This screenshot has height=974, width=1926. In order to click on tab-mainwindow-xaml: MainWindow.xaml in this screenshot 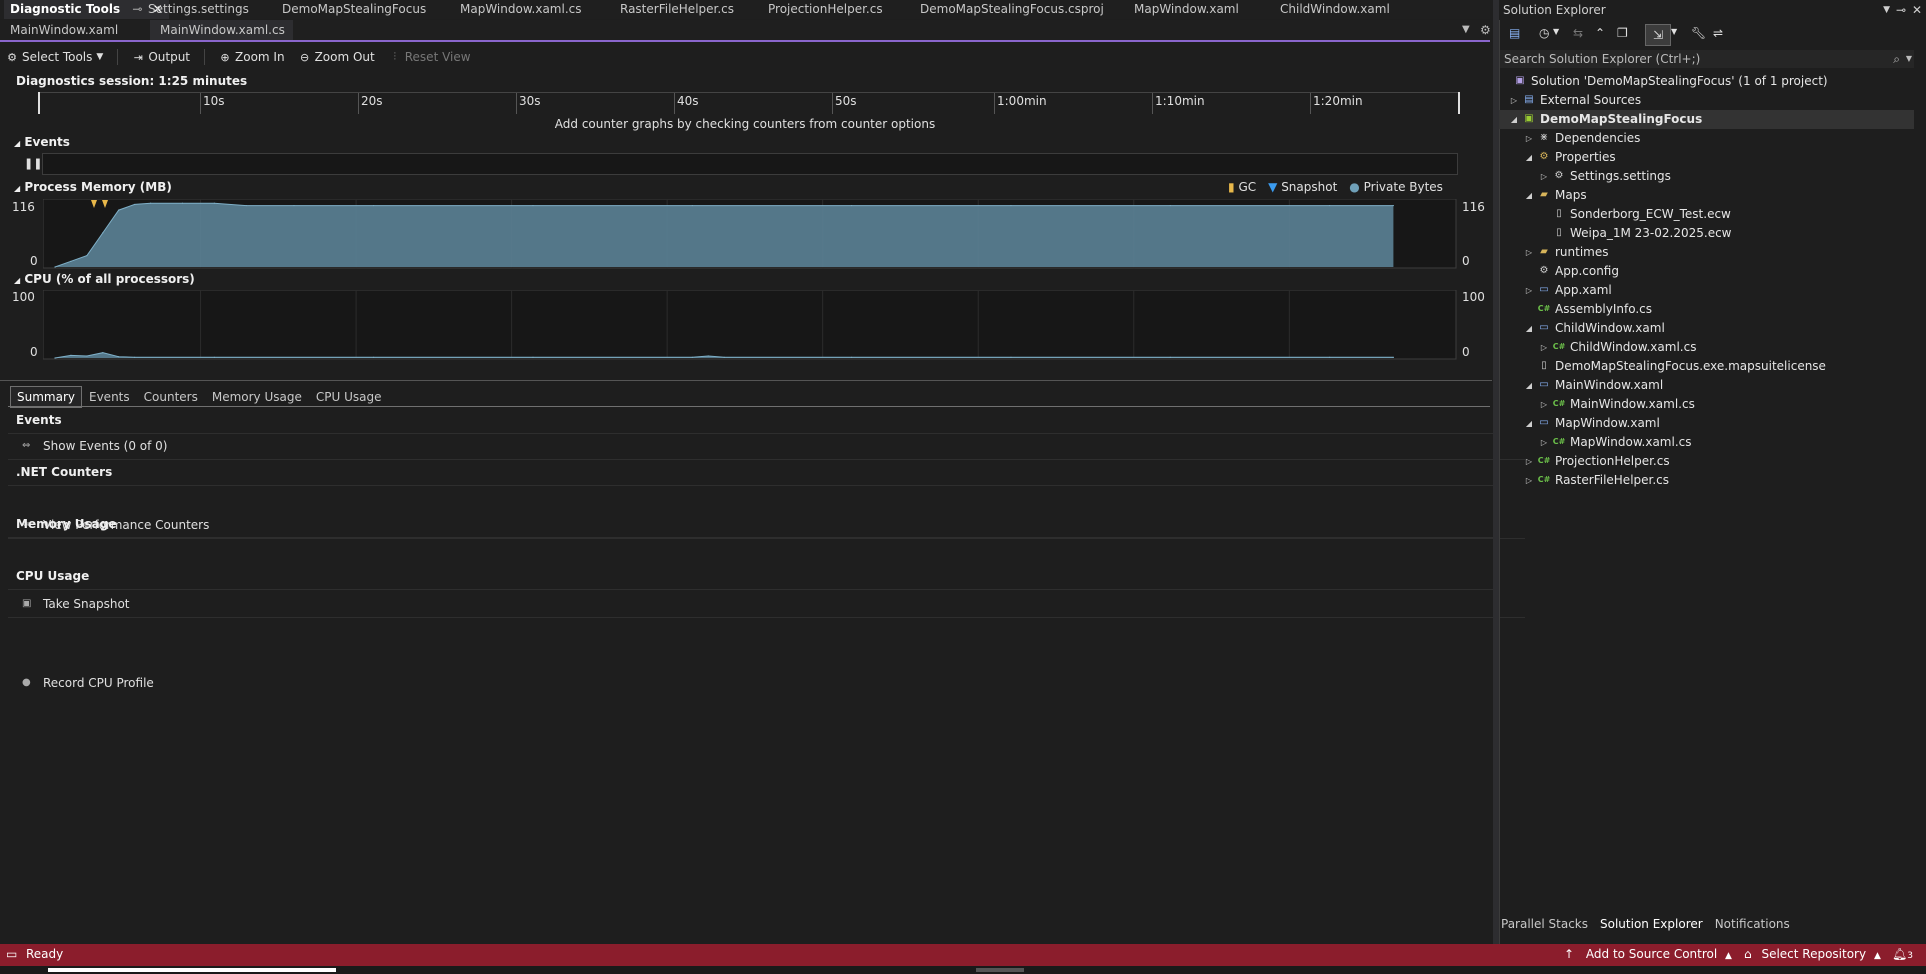, I will do `click(64, 30)`.